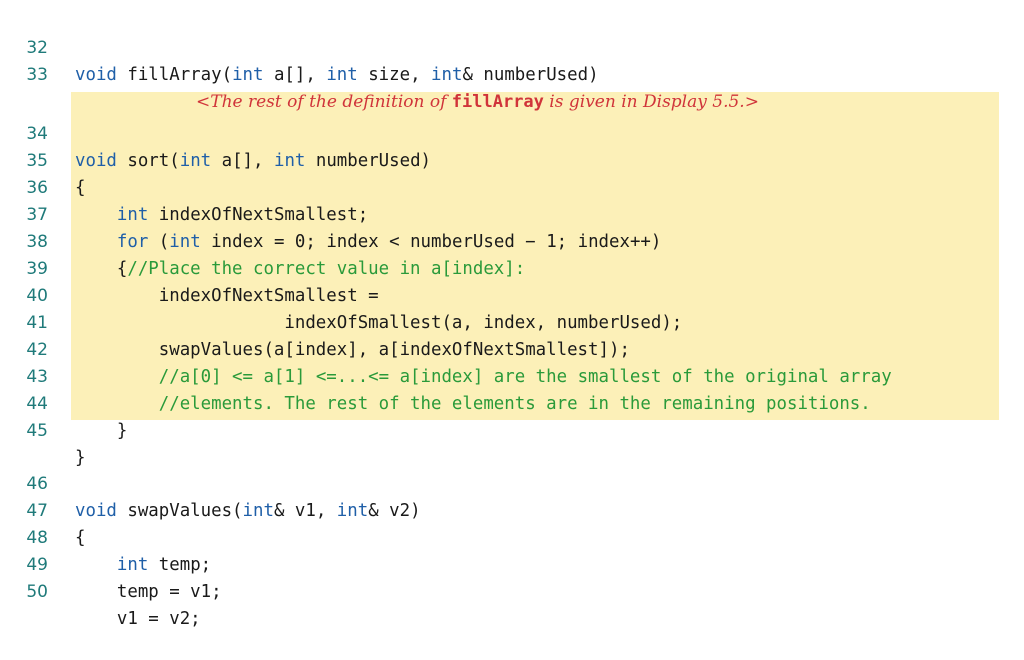 This screenshot has height=660, width=1024. I want to click on code-text: int indexOfNextSmallest;, so click(221, 215).